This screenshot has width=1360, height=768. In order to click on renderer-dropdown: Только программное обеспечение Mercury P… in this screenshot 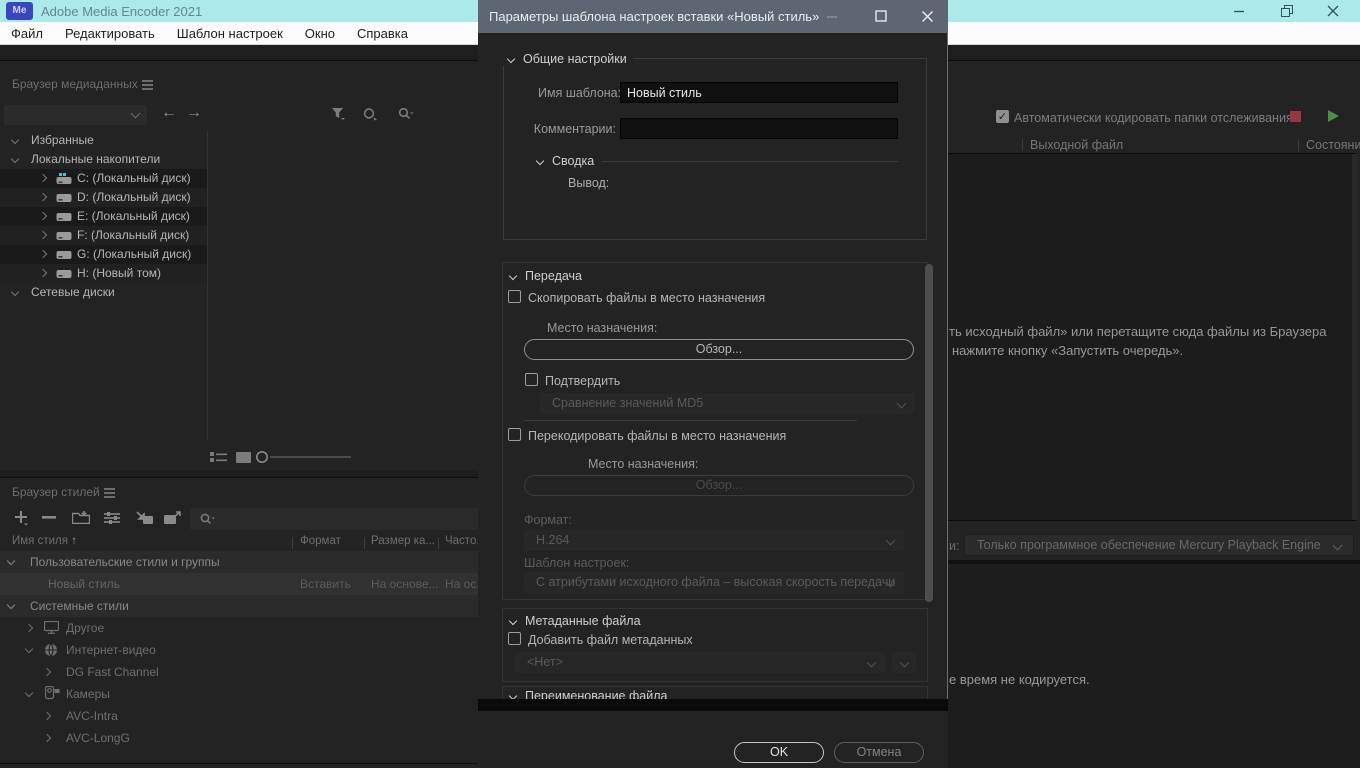, I will do `click(1159, 545)`.